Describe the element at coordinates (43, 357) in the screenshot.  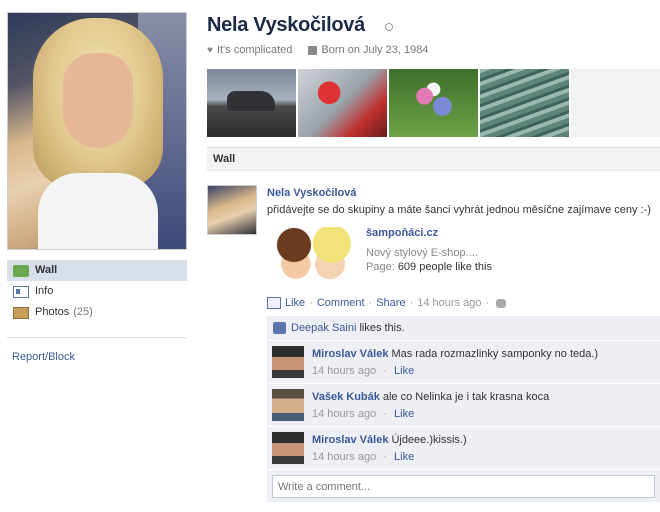
I see `report-block-link: Report/Block` at that location.